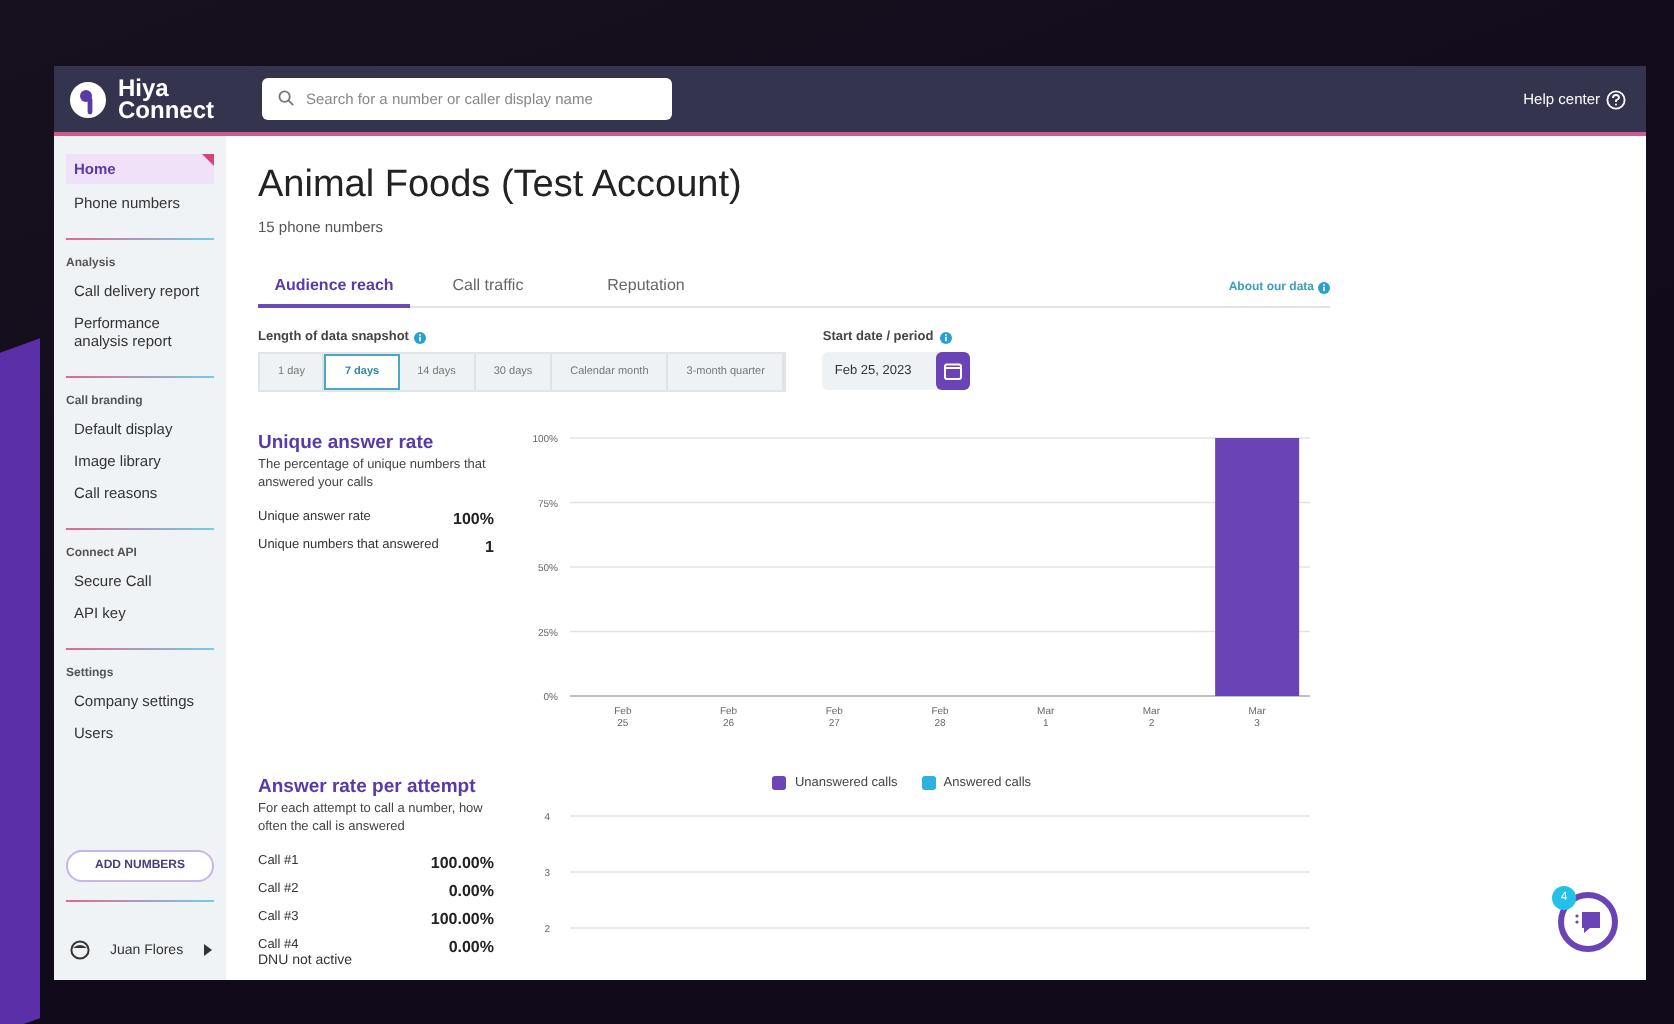  Describe the element at coordinates (1616, 99) in the screenshot. I see `help-icon` at that location.